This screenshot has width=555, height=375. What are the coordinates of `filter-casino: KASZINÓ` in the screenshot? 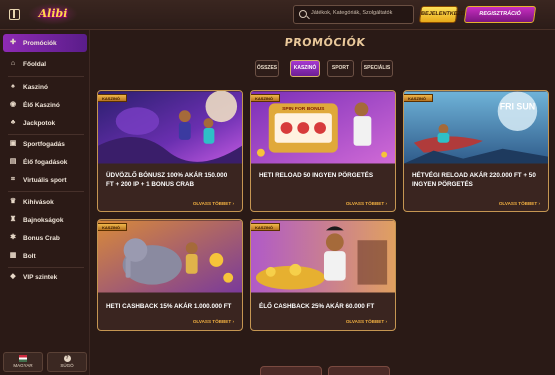 It's located at (305, 68).